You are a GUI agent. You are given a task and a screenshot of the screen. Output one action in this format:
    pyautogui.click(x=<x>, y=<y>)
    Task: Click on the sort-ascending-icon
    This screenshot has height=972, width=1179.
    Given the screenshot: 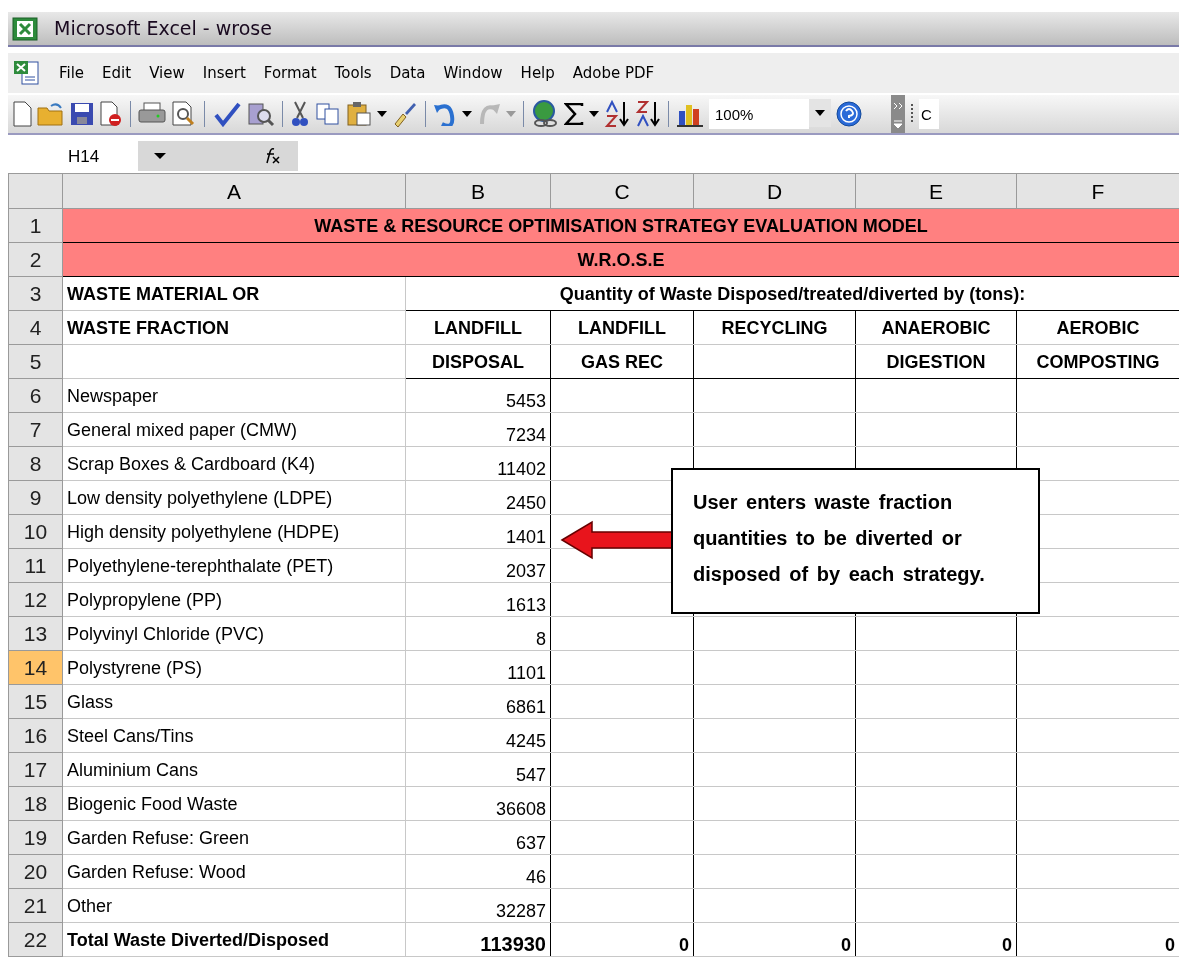 What is the action you would take?
    pyautogui.click(x=617, y=114)
    